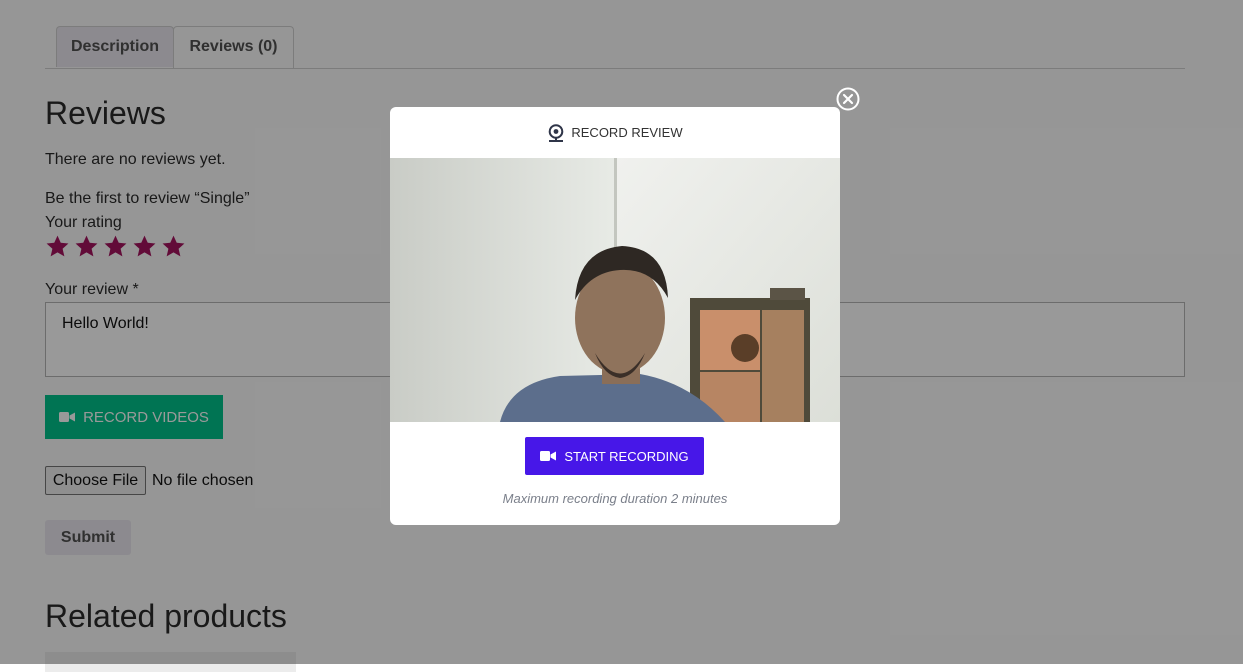  What do you see at coordinates (615, 290) in the screenshot?
I see `webcam-preview` at bounding box center [615, 290].